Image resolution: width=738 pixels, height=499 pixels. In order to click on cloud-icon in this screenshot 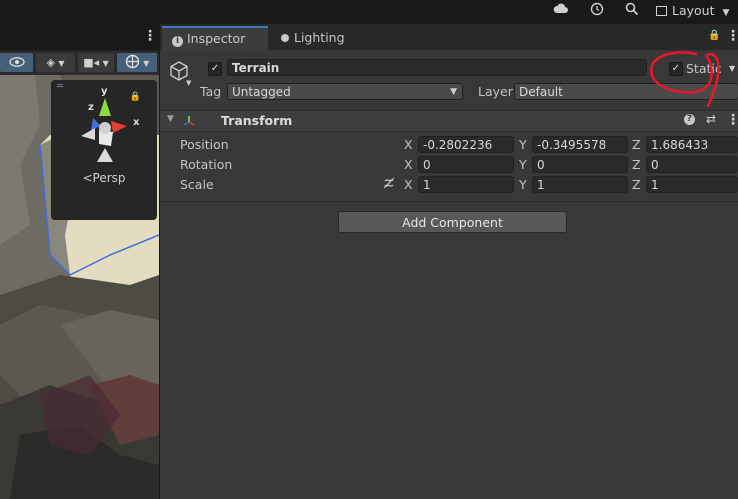, I will do `click(561, 11)`.